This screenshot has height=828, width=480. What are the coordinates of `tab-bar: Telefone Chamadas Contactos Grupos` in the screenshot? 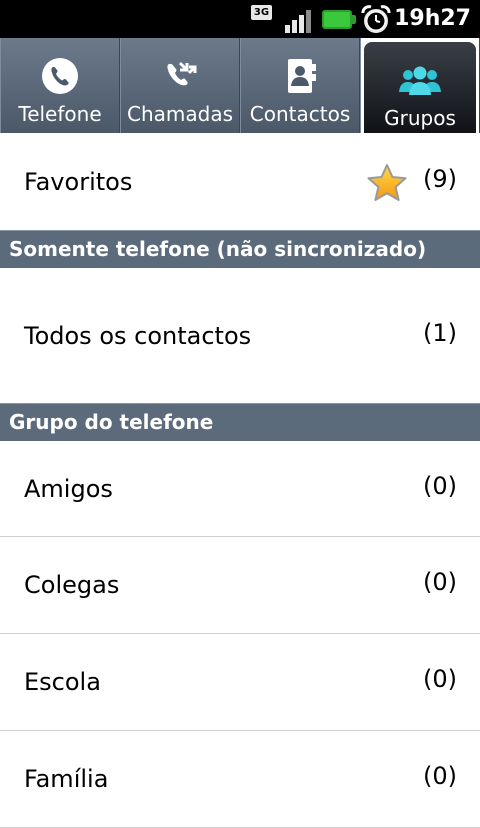 It's located at (240, 85).